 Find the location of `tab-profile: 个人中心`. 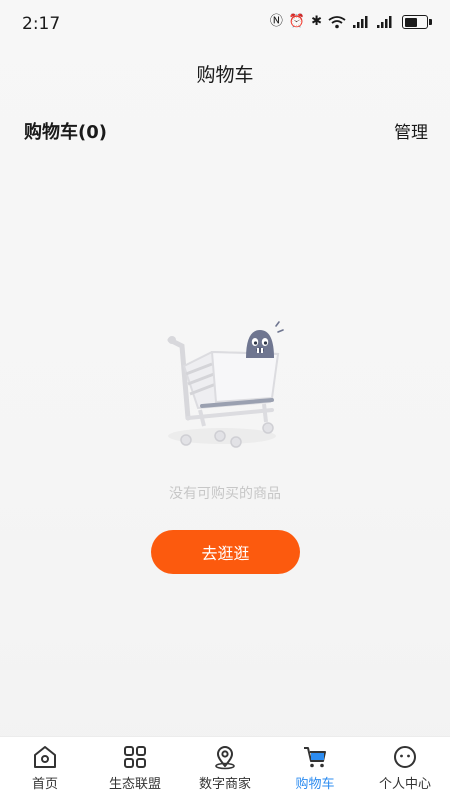

tab-profile: 个人中心 is located at coordinates (405, 768).